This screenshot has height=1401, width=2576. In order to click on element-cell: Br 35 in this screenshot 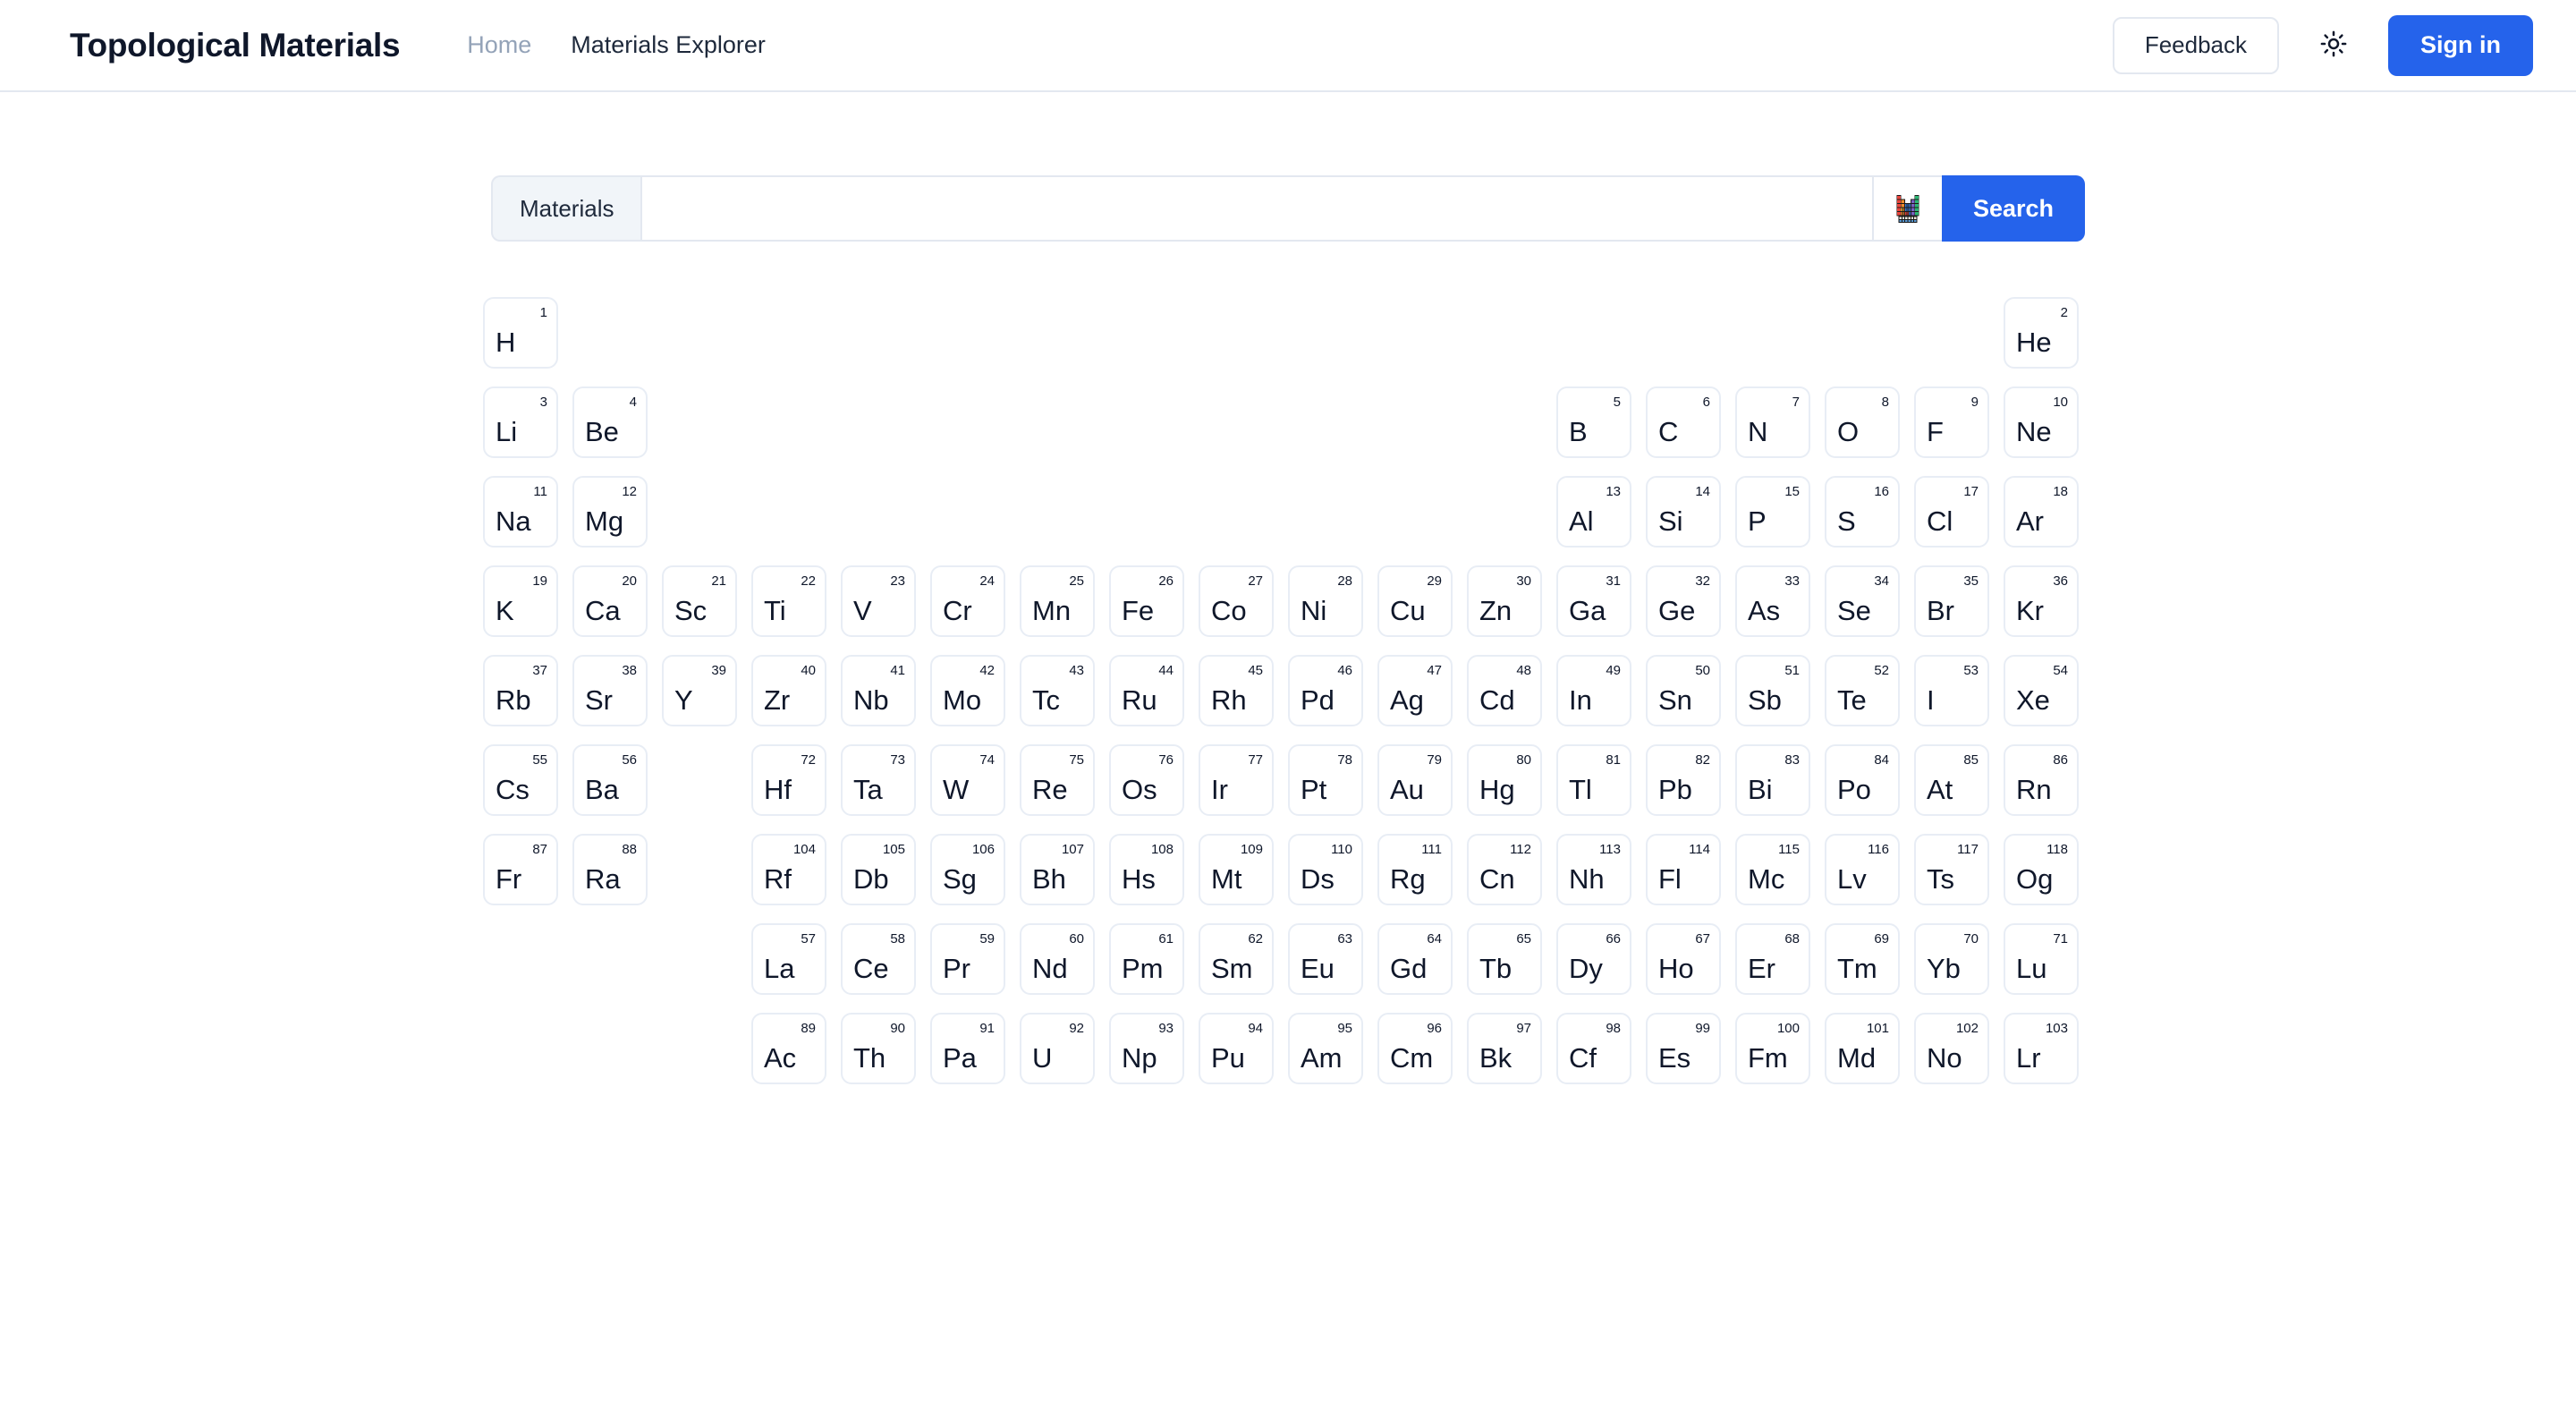, I will do `click(1951, 601)`.